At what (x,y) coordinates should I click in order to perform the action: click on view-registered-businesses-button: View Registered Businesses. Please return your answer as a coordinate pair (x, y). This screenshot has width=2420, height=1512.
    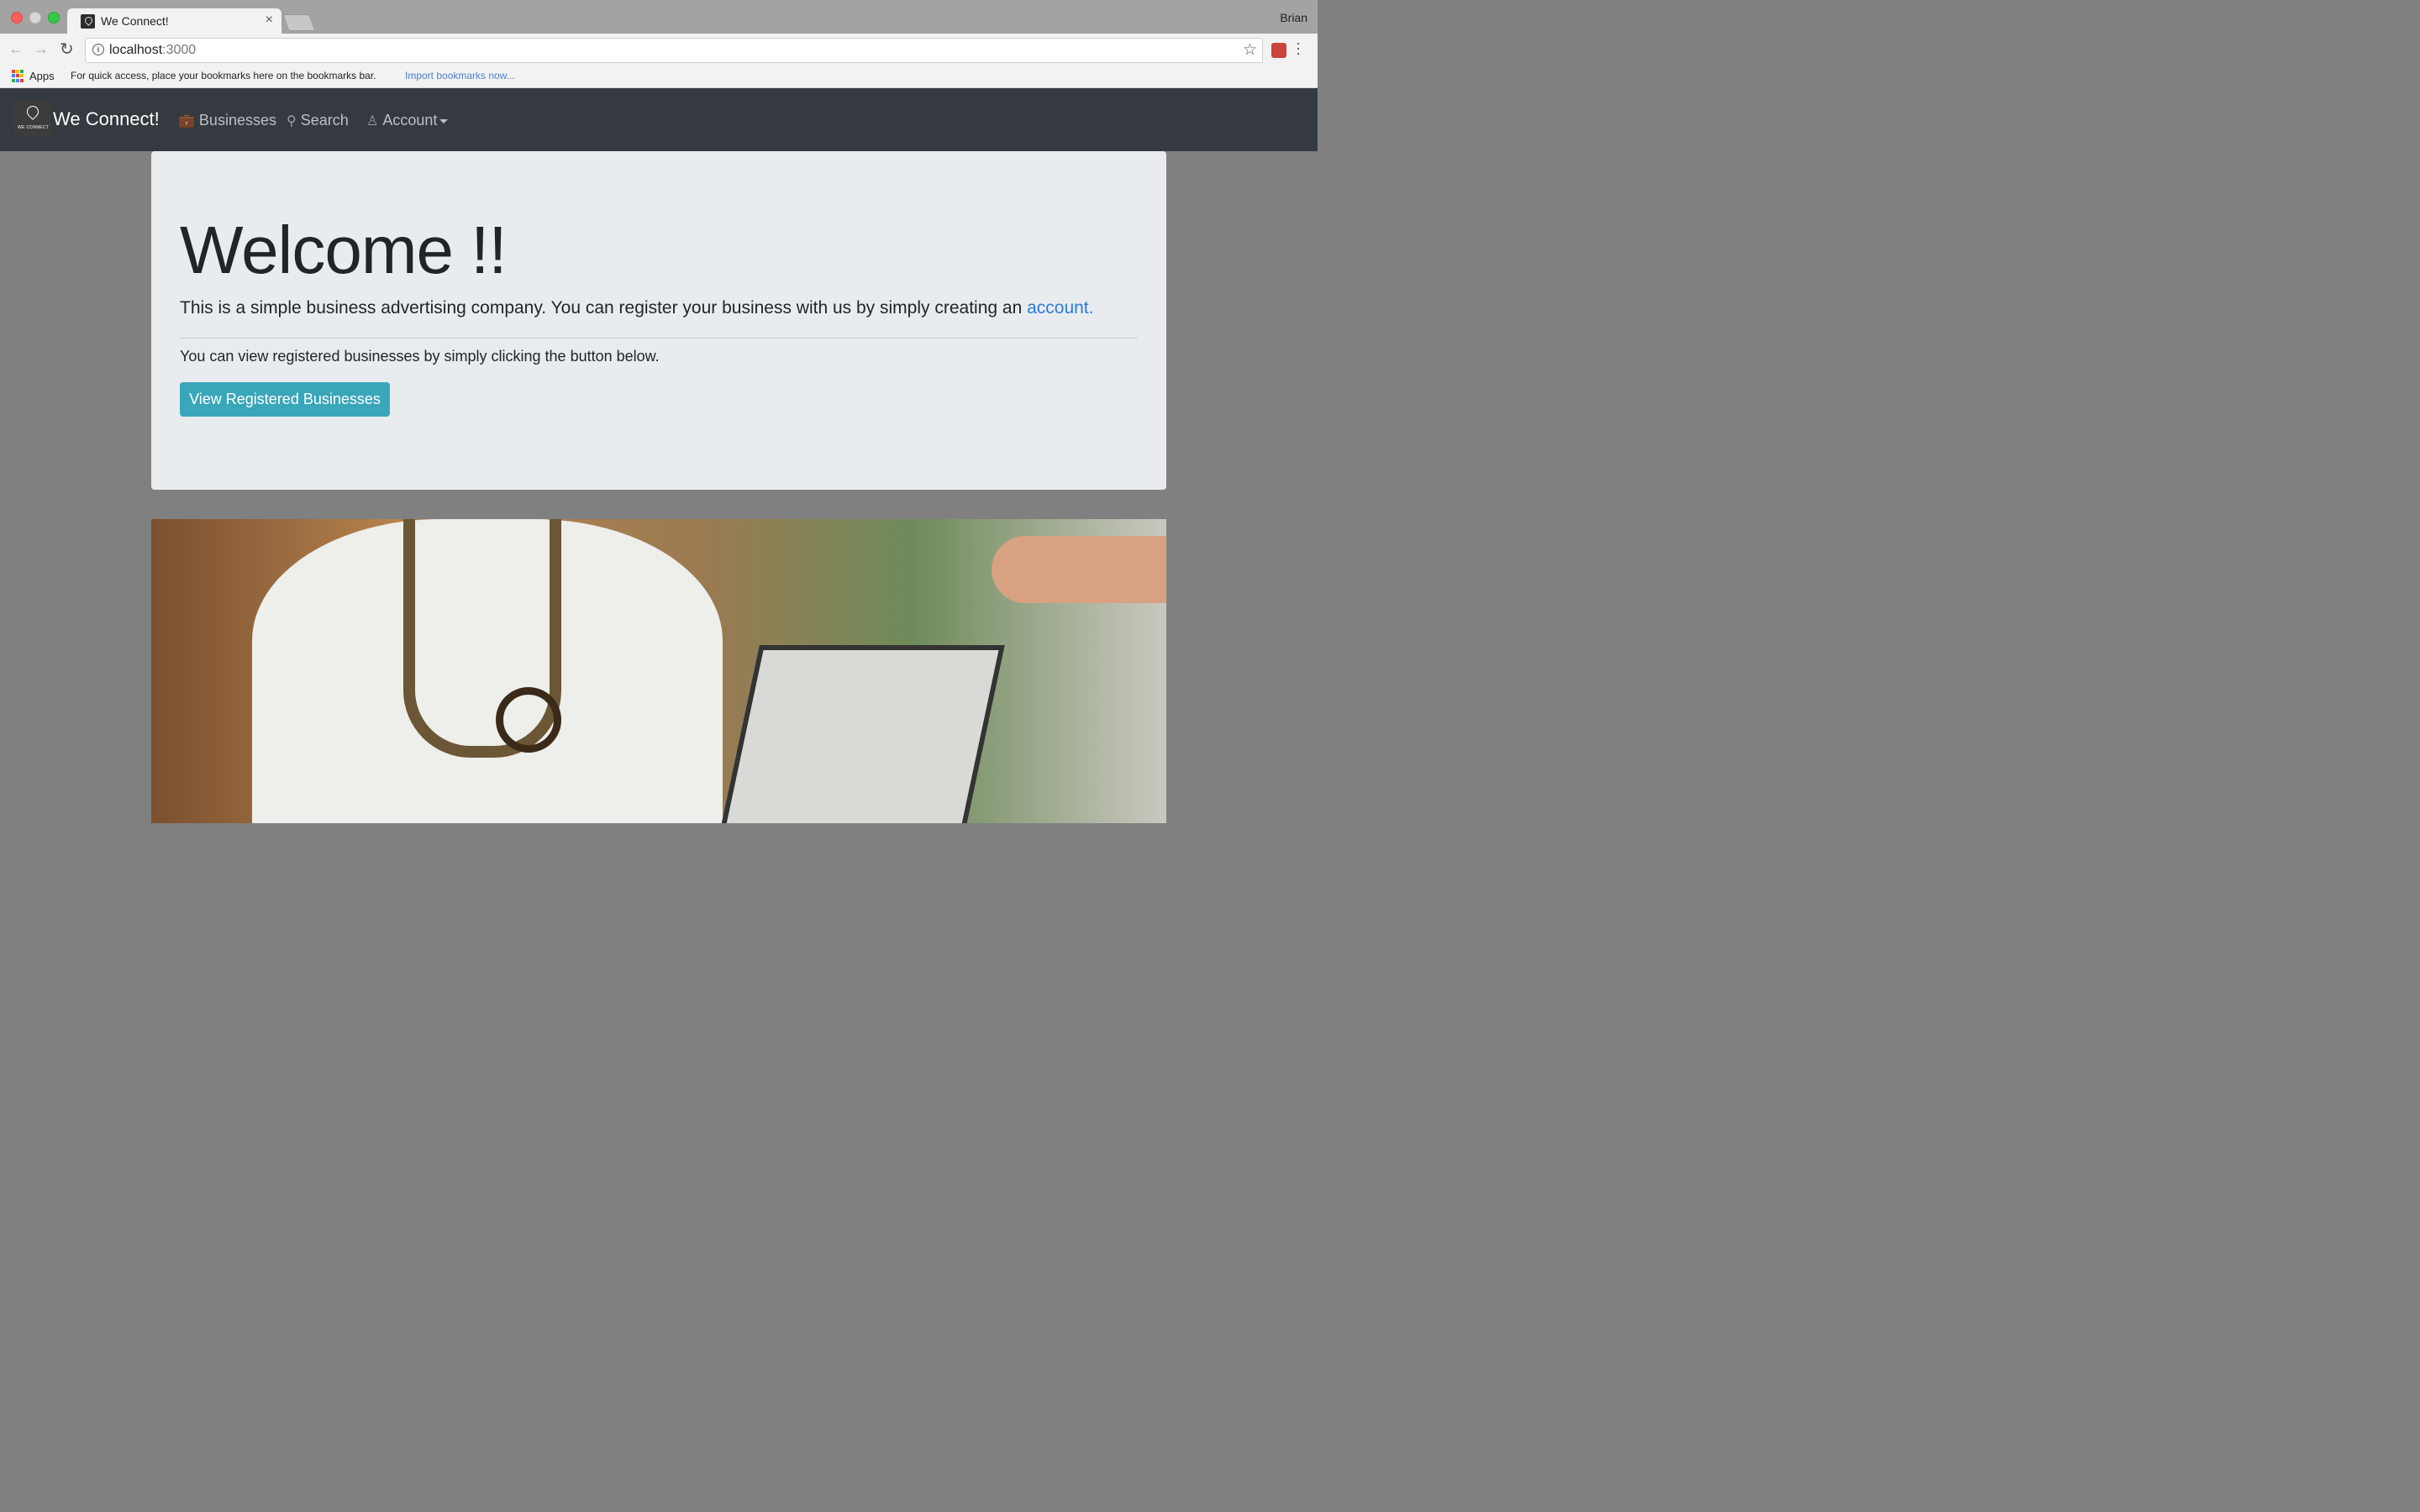
    Looking at the image, I should click on (285, 399).